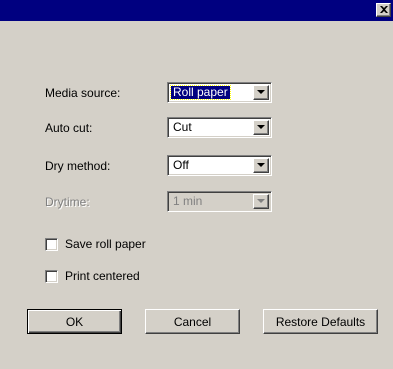 This screenshot has height=369, width=393. Describe the element at coordinates (67, 202) in the screenshot. I see `drytime-label: Drytime:` at that location.